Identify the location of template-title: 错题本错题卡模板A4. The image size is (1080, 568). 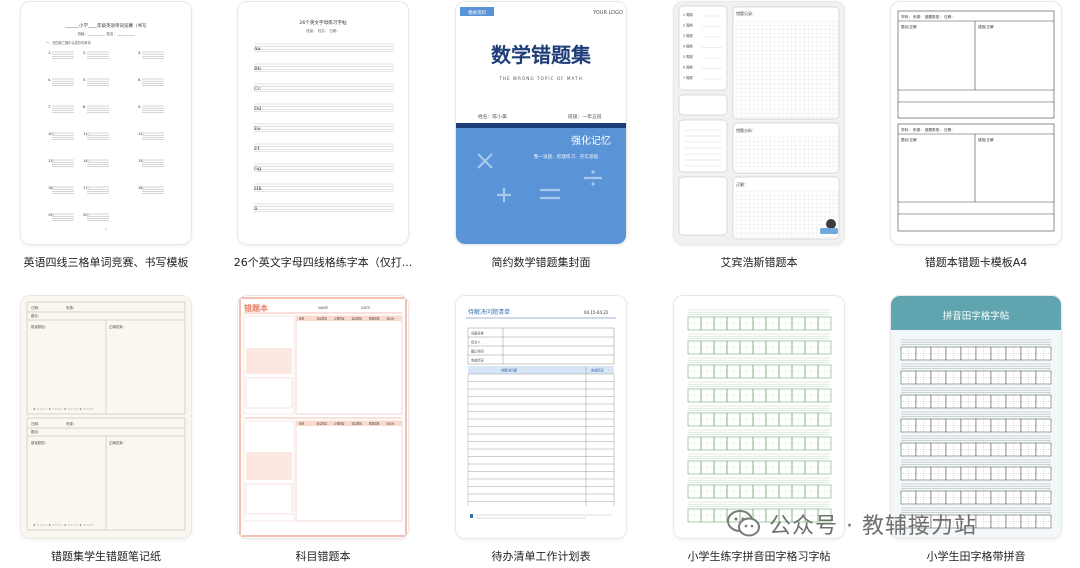
(976, 262).